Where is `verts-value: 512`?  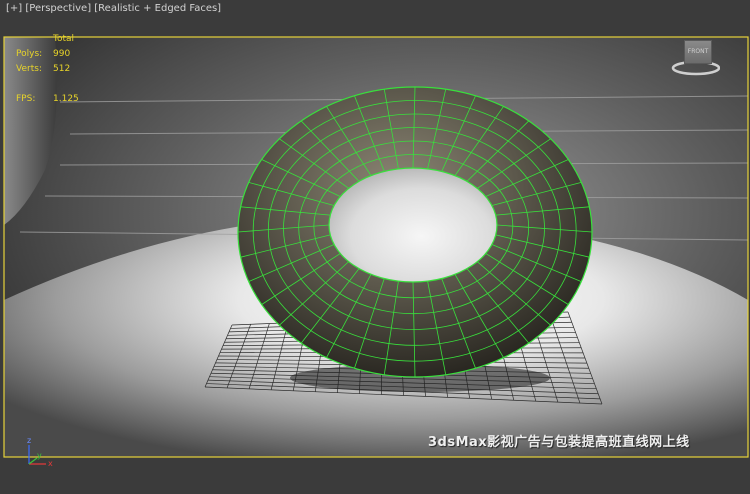
verts-value: 512 is located at coordinates (62, 69).